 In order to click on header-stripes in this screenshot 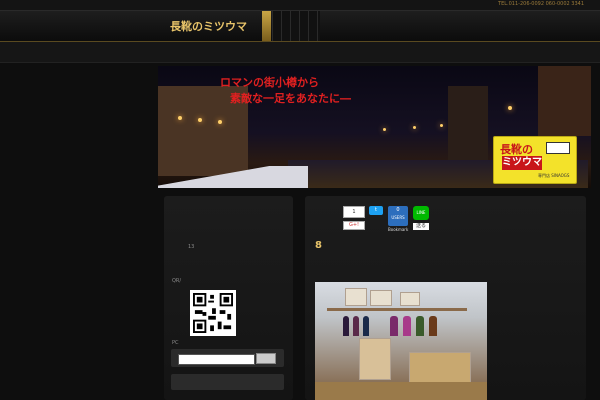, I will do `click(296, 26)`.